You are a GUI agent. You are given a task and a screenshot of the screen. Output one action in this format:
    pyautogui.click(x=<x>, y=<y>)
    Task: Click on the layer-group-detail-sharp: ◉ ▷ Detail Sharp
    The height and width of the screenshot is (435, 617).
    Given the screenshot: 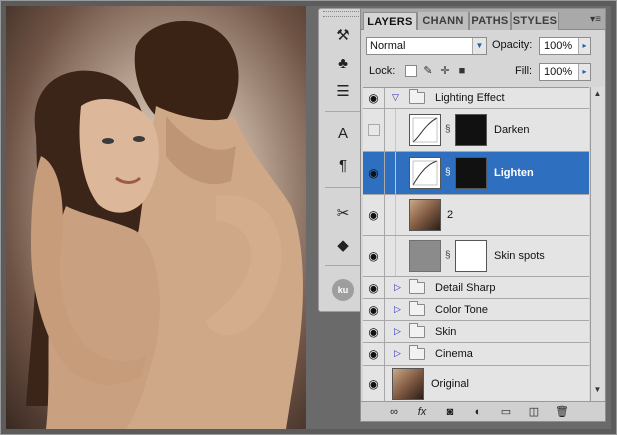 What is the action you would take?
    pyautogui.click(x=476, y=288)
    